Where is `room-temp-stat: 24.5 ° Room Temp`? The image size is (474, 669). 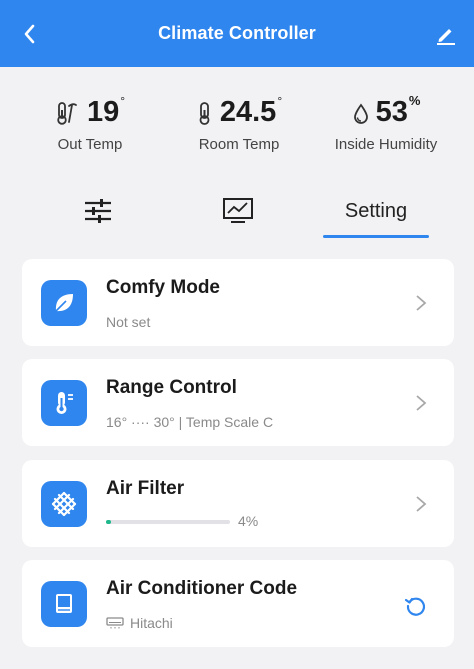
room-temp-stat: 24.5 ° Room Temp is located at coordinates (239, 123).